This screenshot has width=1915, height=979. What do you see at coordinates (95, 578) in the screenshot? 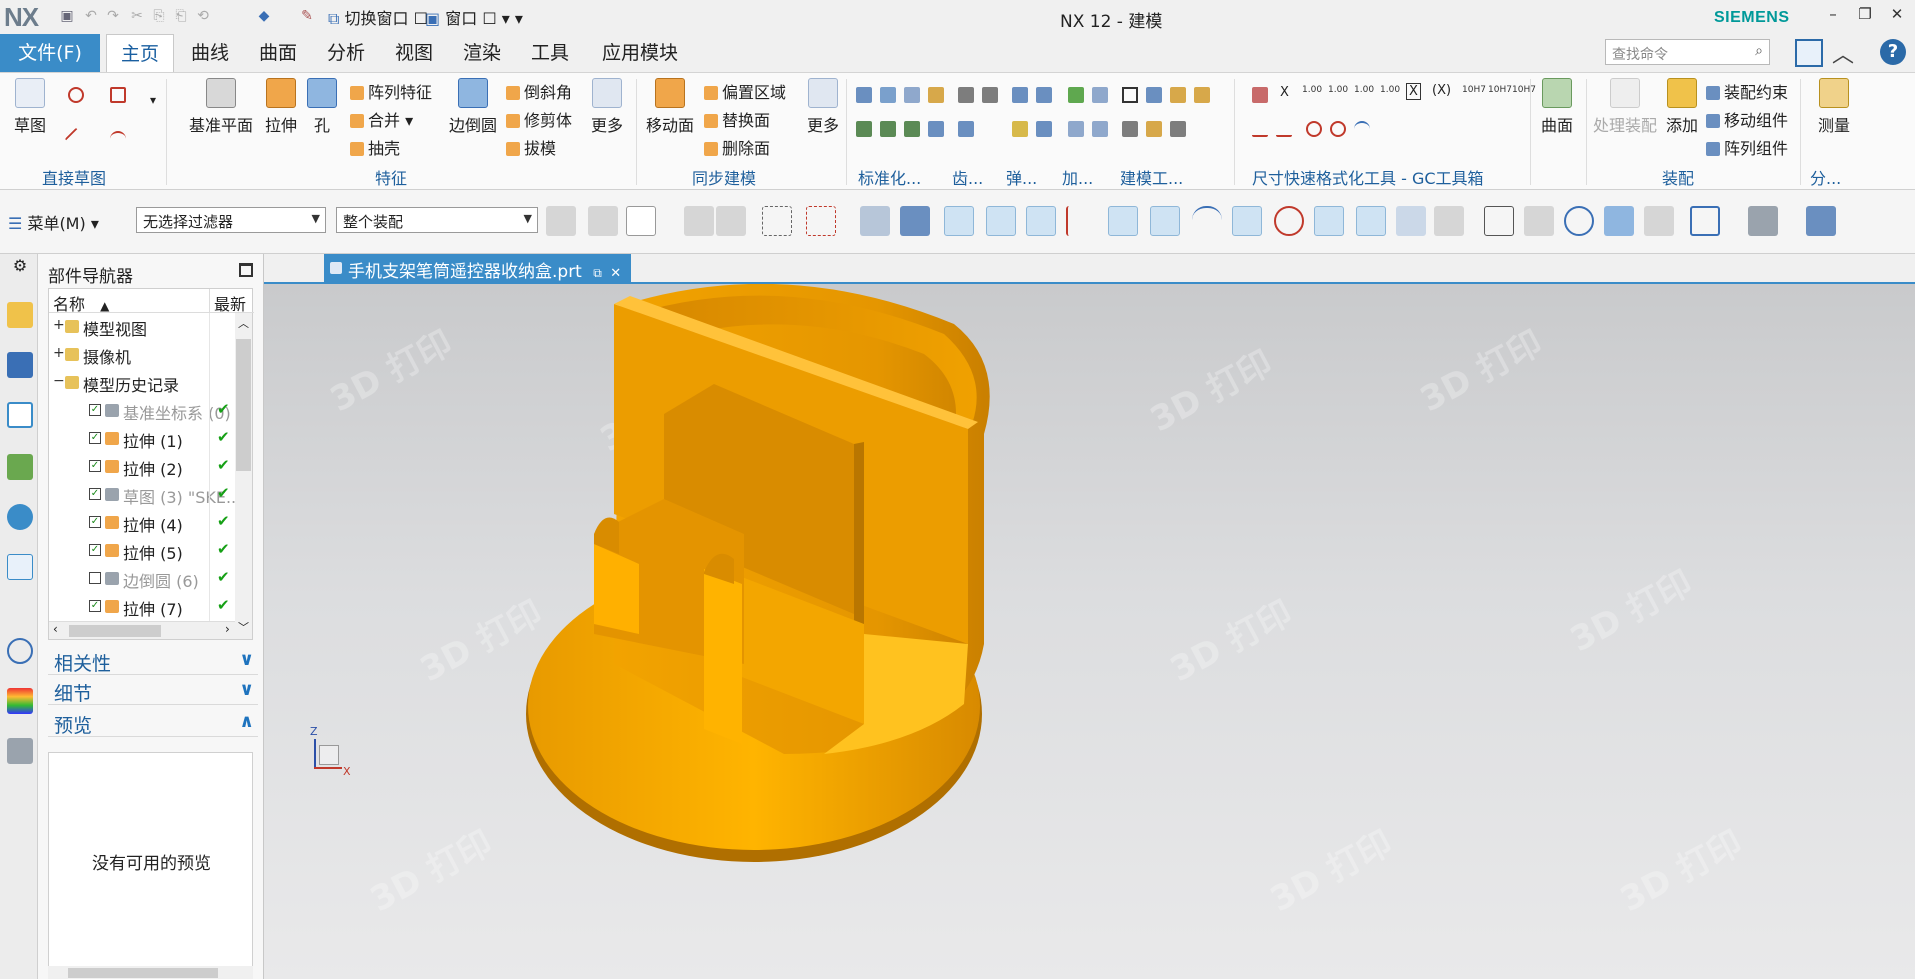
I see `visibility-checkbox` at bounding box center [95, 578].